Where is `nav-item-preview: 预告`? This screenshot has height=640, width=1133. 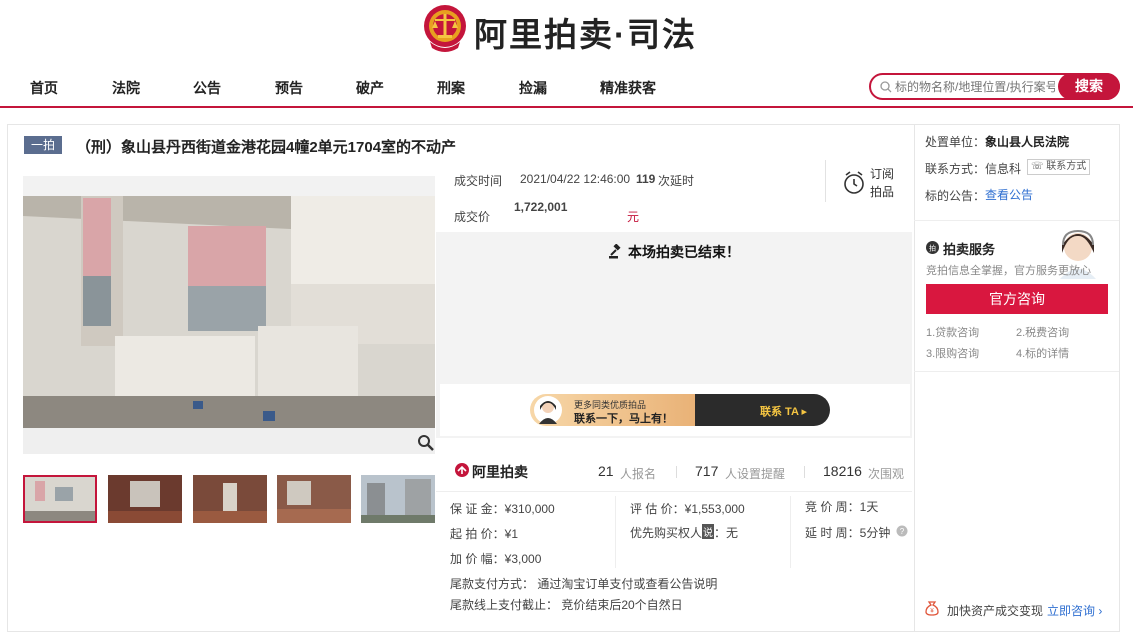
nav-item-preview: 预告 is located at coordinates (289, 88).